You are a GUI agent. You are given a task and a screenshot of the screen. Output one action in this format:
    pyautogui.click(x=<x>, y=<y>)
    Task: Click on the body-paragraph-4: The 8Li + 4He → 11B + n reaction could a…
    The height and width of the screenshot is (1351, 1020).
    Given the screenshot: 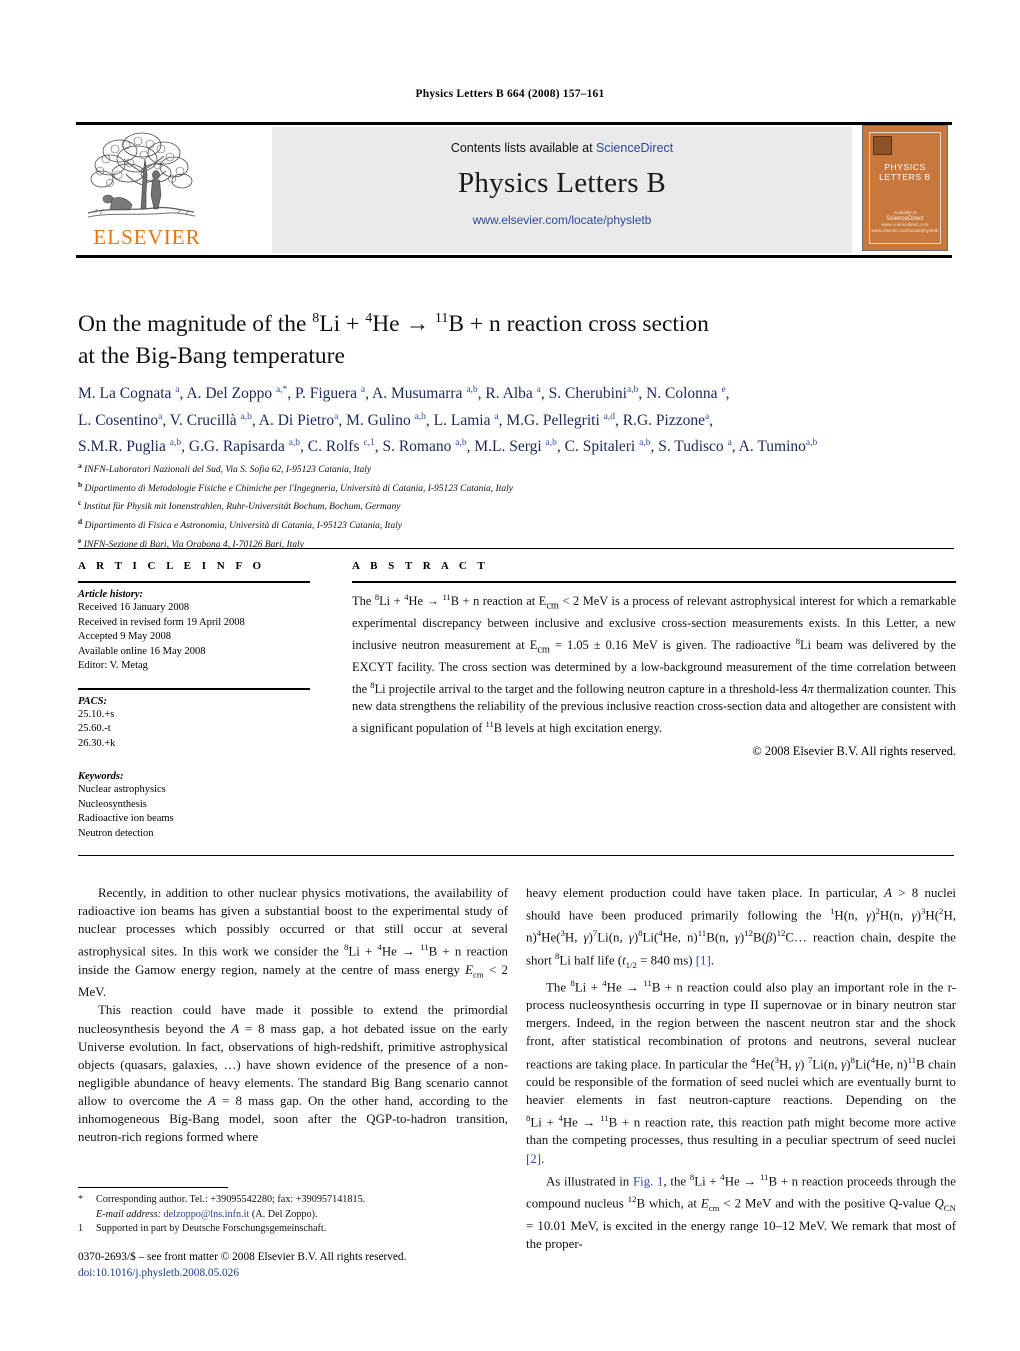 What is the action you would take?
    pyautogui.click(x=741, y=1071)
    